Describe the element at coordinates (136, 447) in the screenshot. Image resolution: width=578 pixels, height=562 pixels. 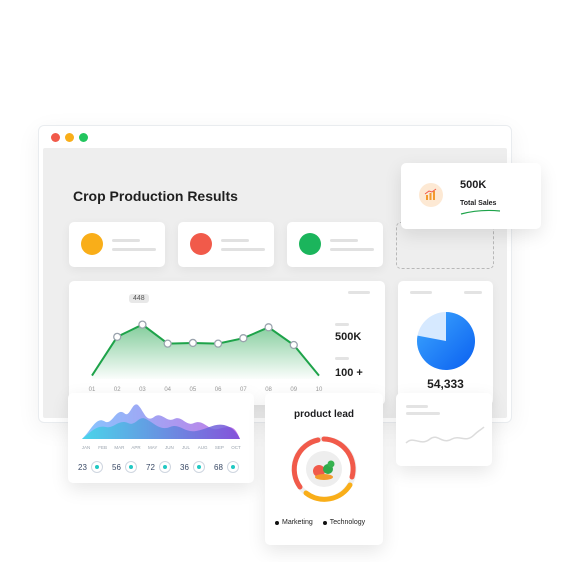
I see `area-chart-x-label: APR` at that location.